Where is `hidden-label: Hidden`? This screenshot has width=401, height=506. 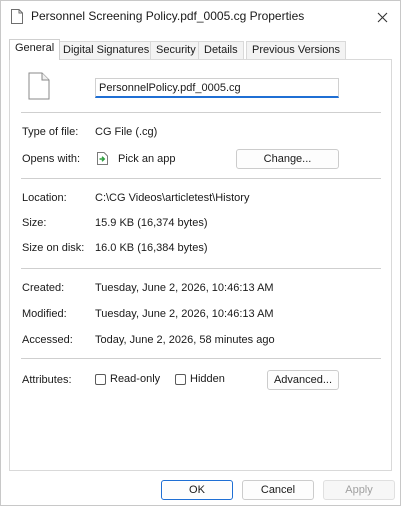
hidden-label: Hidden is located at coordinates (207, 379).